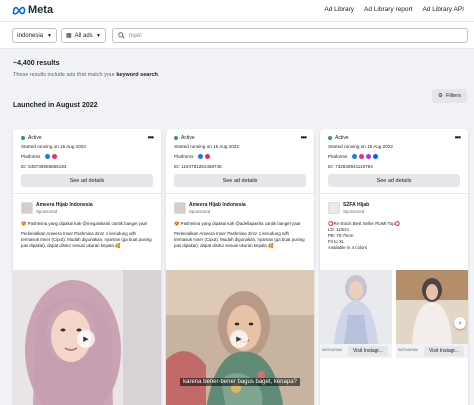  Describe the element at coordinates (347, 247) in the screenshot. I see `ad-text-line: Available in 4 colors` at that location.